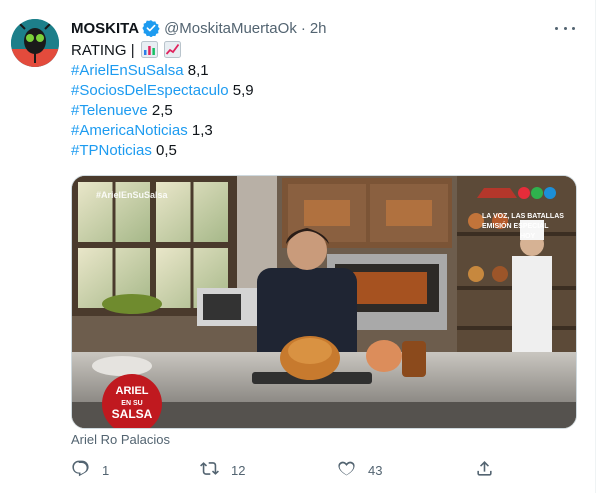 This screenshot has height=493, width=596. I want to click on share-icon, so click(484, 470).